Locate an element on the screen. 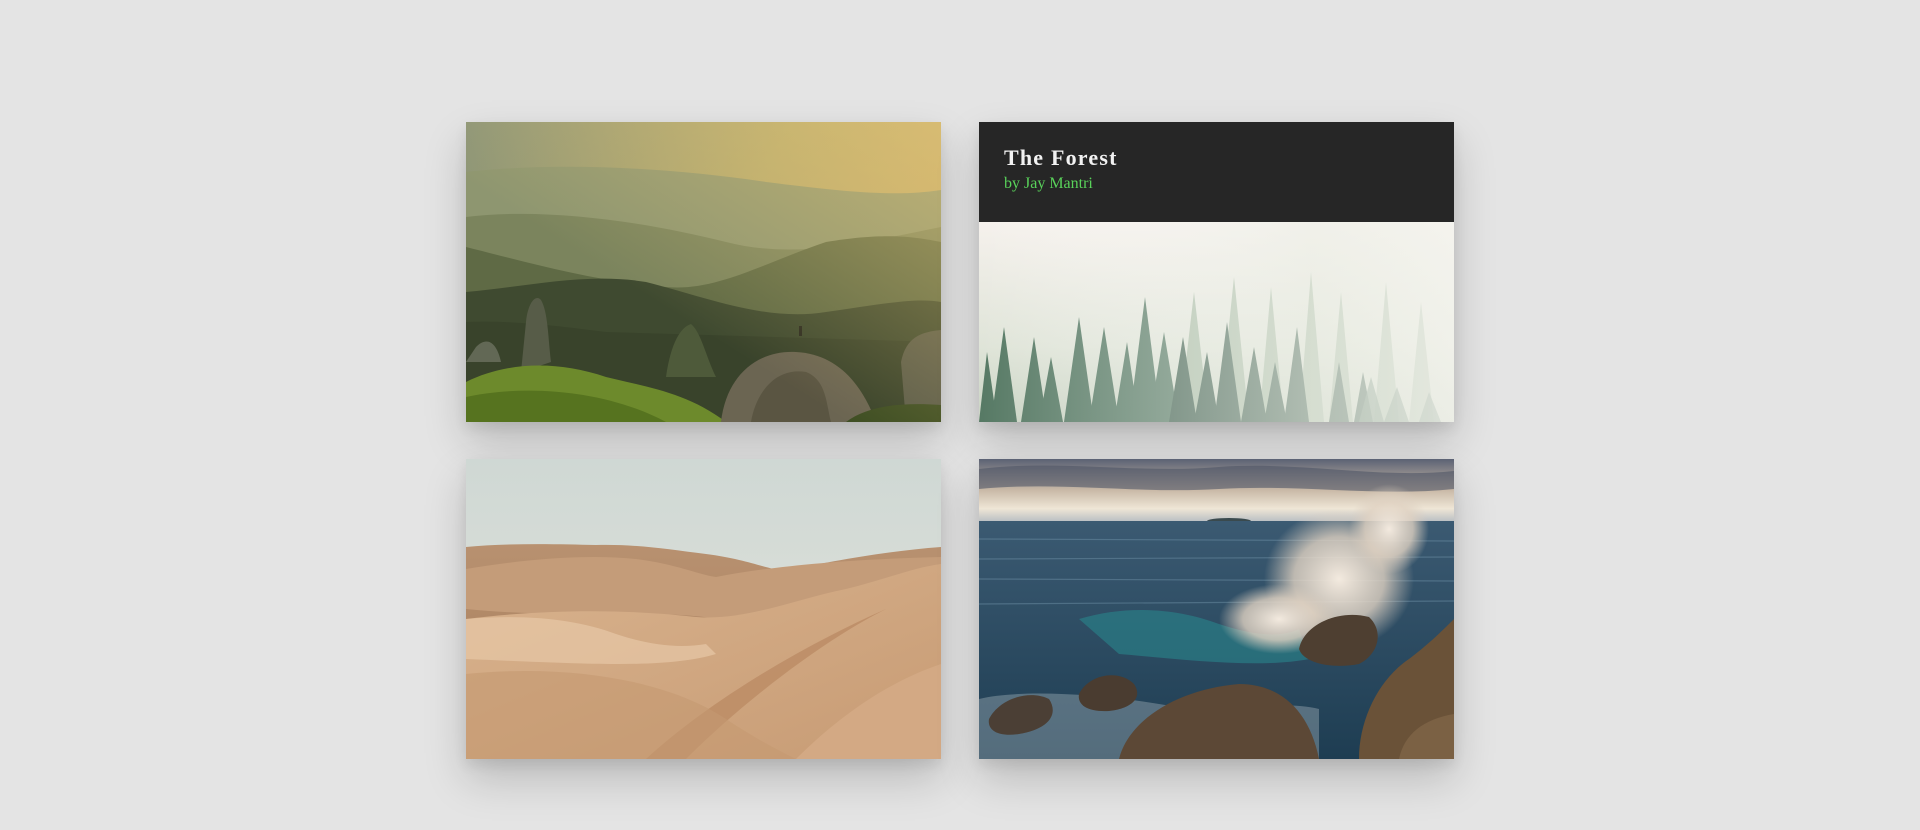  desert-landscape-image is located at coordinates (703, 609).